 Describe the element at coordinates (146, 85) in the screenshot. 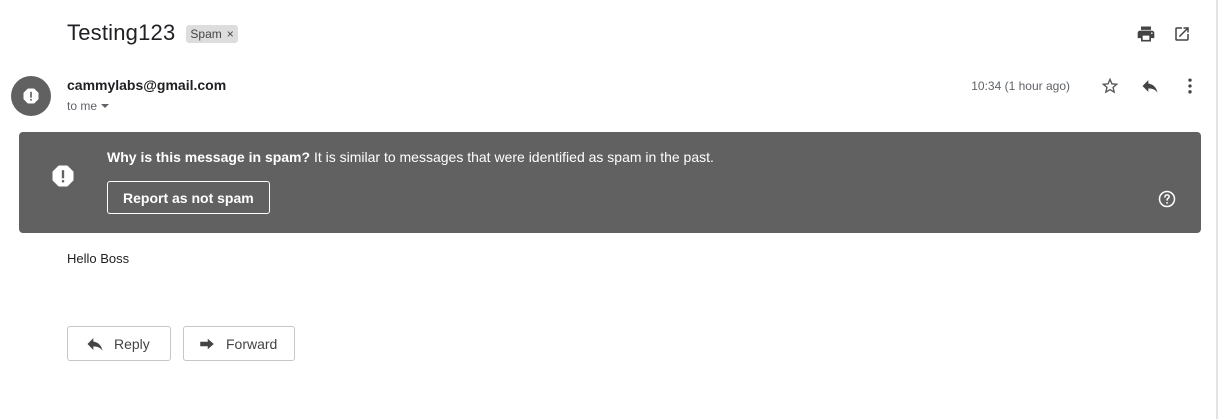

I see `sender-address: cammylabs@gmail.com` at that location.